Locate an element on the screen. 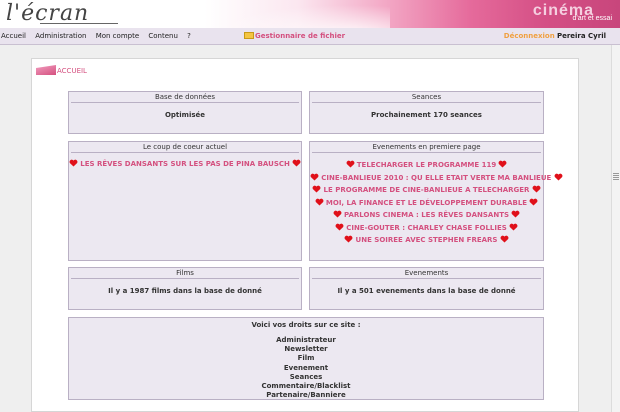 The image size is (620, 412). events-title: Evenements is located at coordinates (426, 273).